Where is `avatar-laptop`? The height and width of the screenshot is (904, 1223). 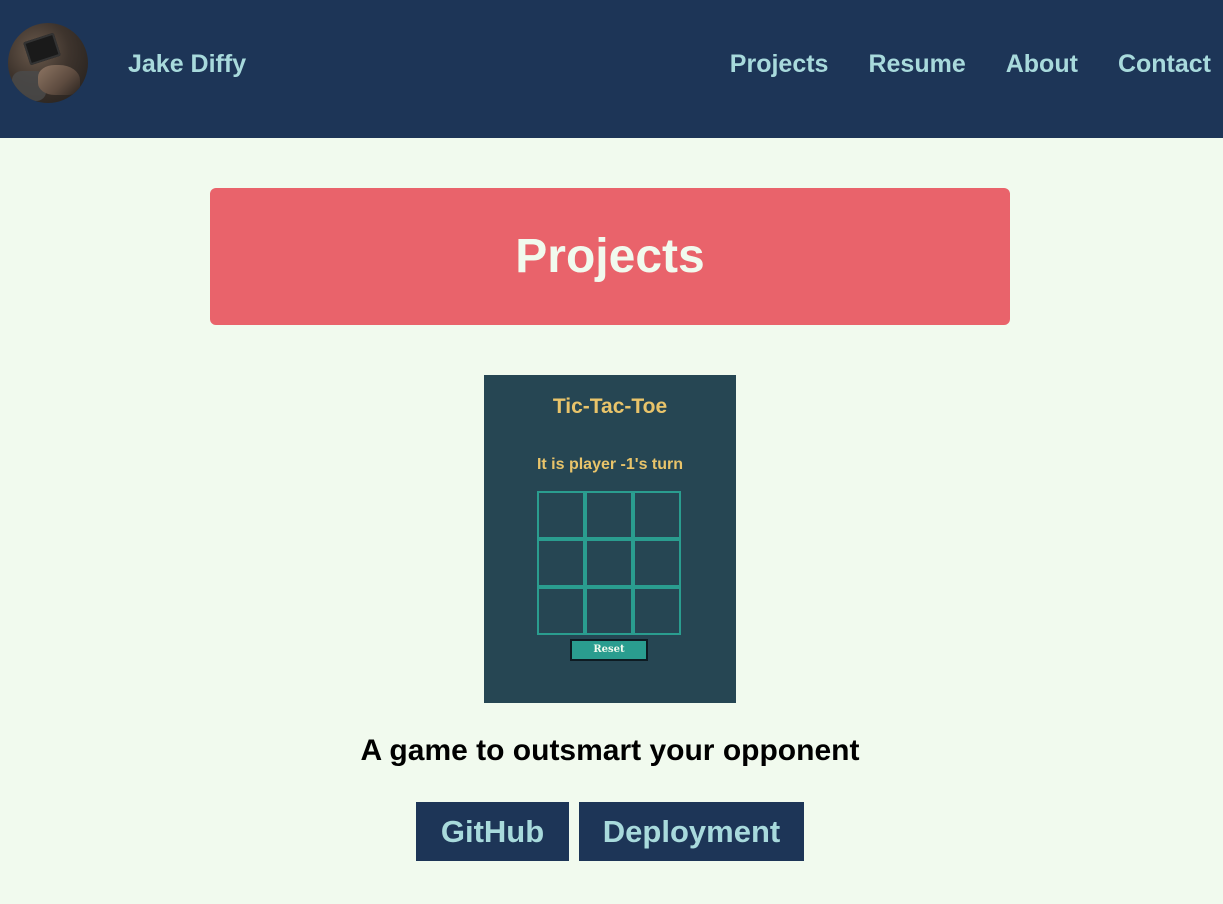 avatar-laptop is located at coordinates (42, 49).